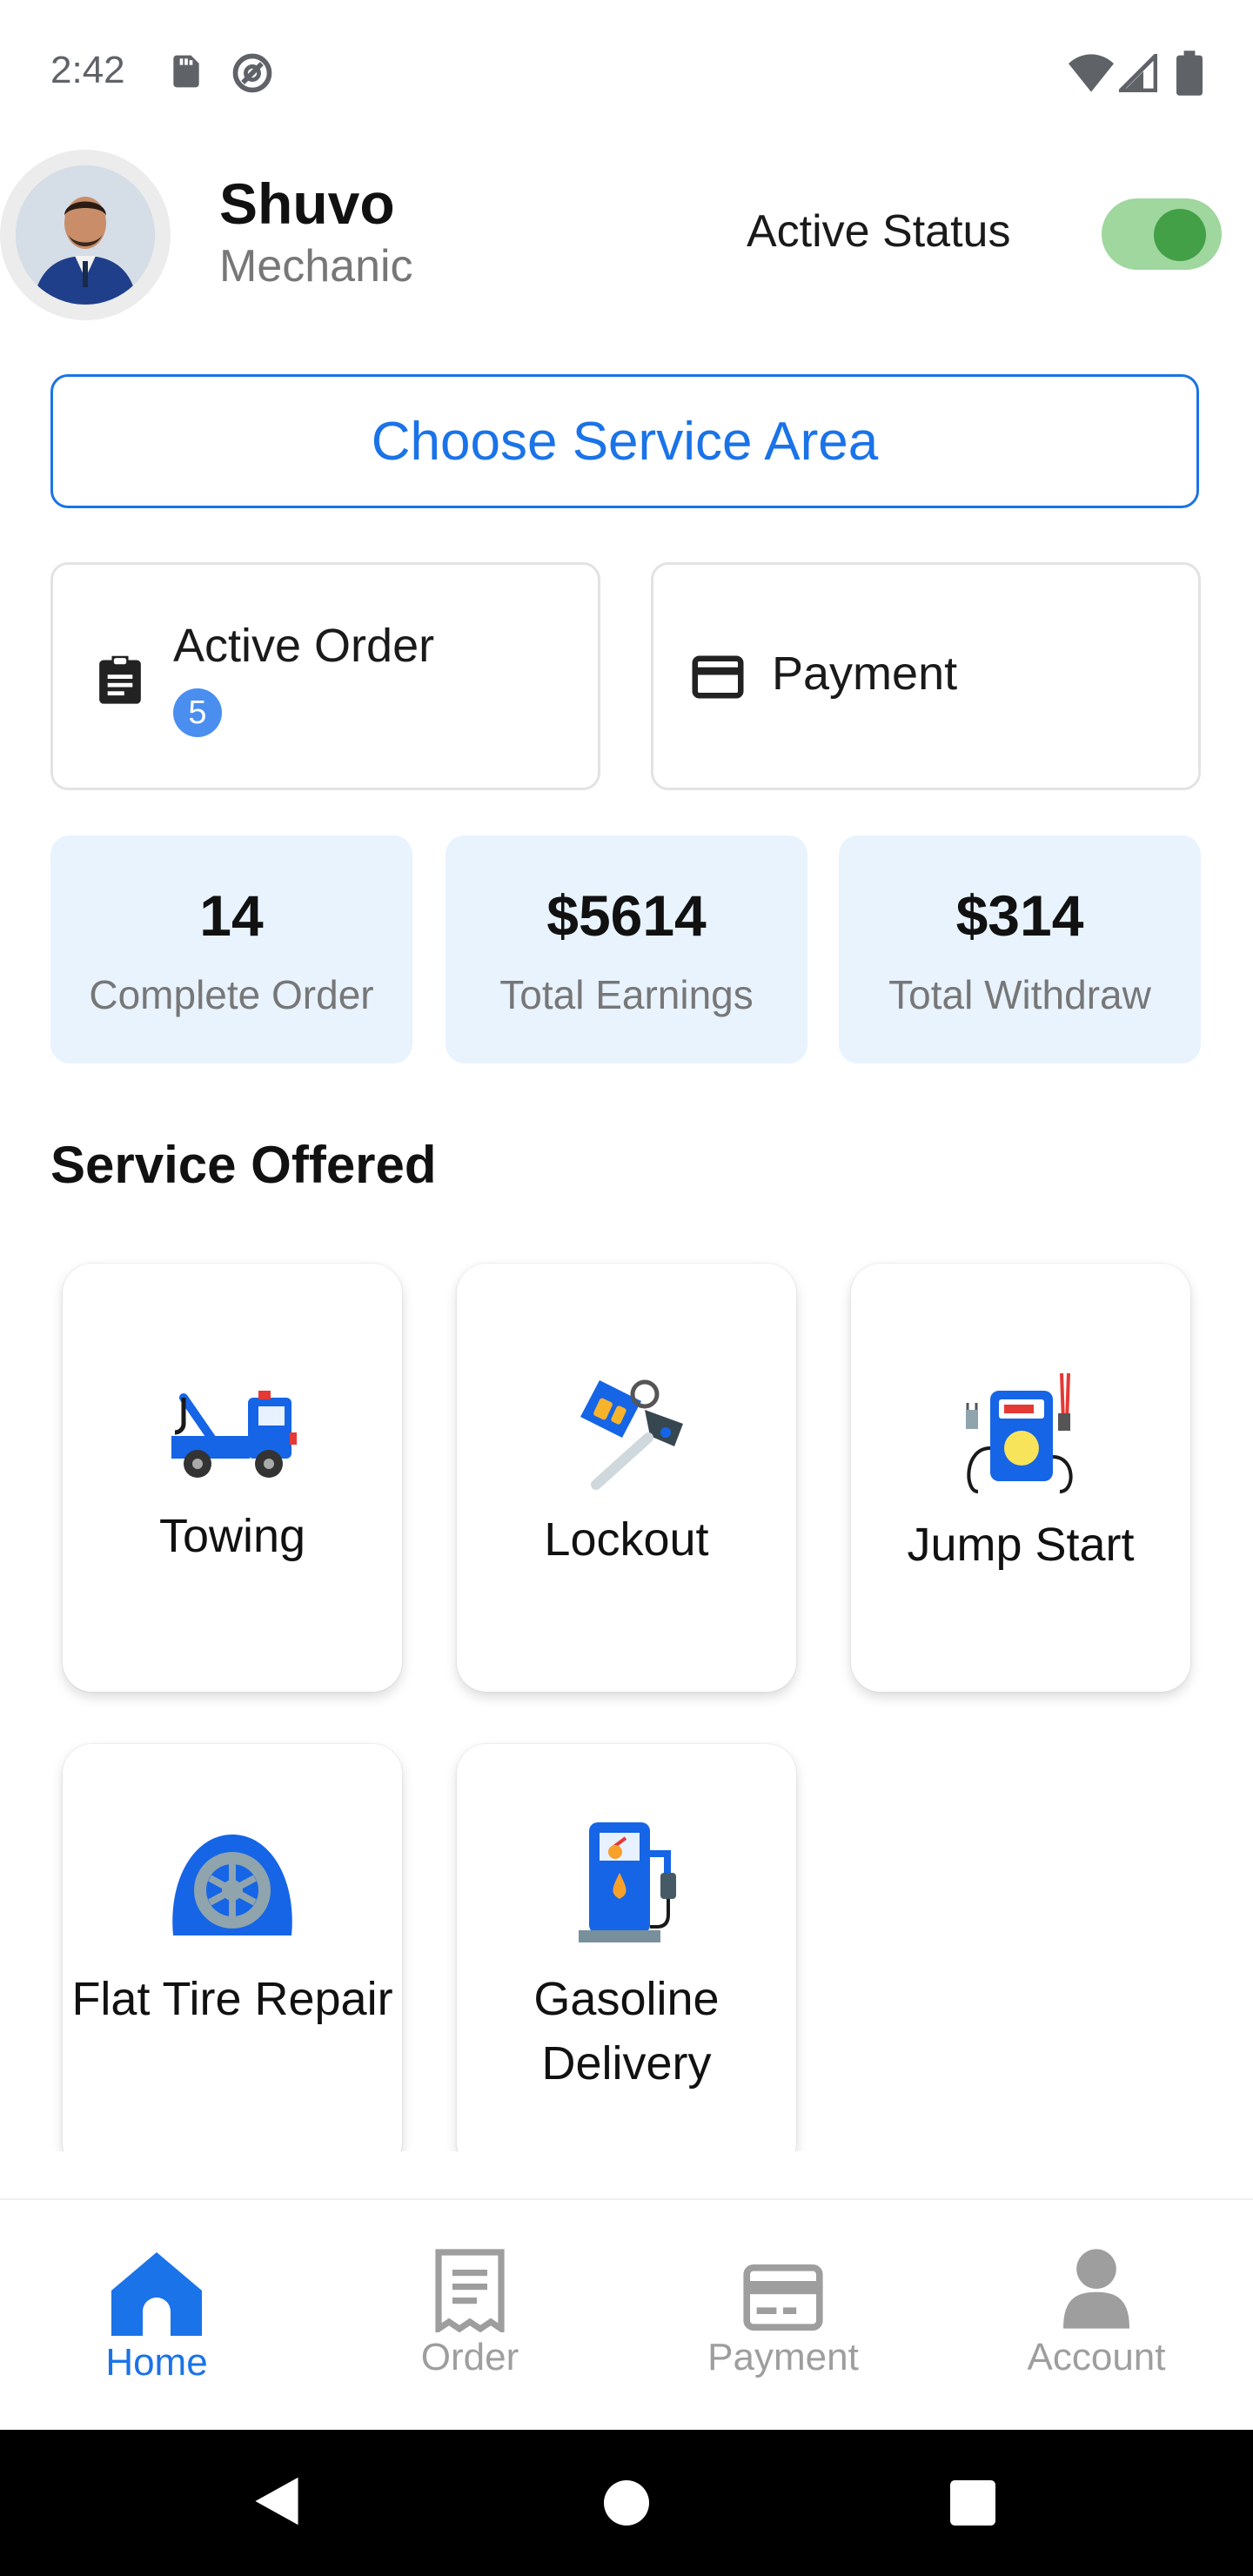 This screenshot has width=1253, height=2576. What do you see at coordinates (244, 1165) in the screenshot?
I see `section-title: Service Offered` at bounding box center [244, 1165].